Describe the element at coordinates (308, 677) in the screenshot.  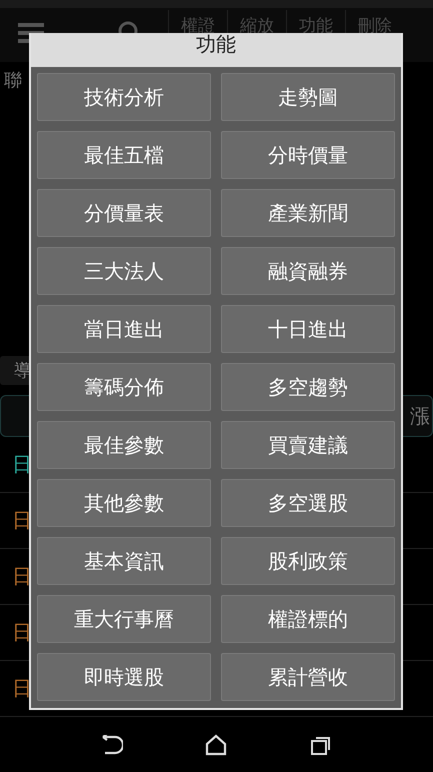
I see `function-button: 累計營收` at that location.